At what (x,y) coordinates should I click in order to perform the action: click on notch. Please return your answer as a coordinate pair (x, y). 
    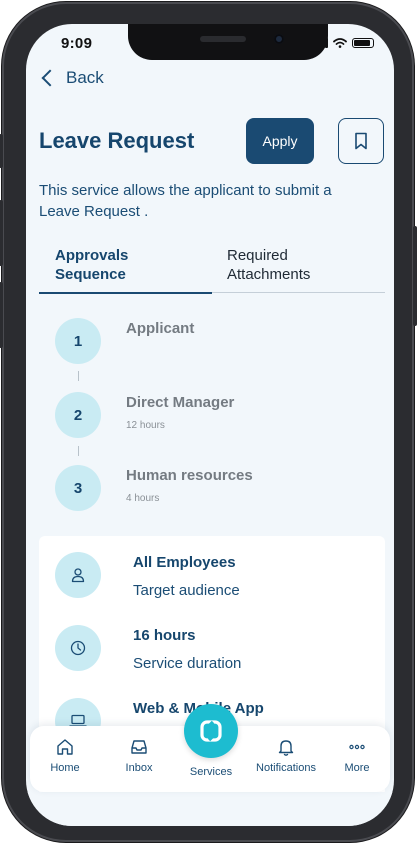
    Looking at the image, I should click on (228, 42).